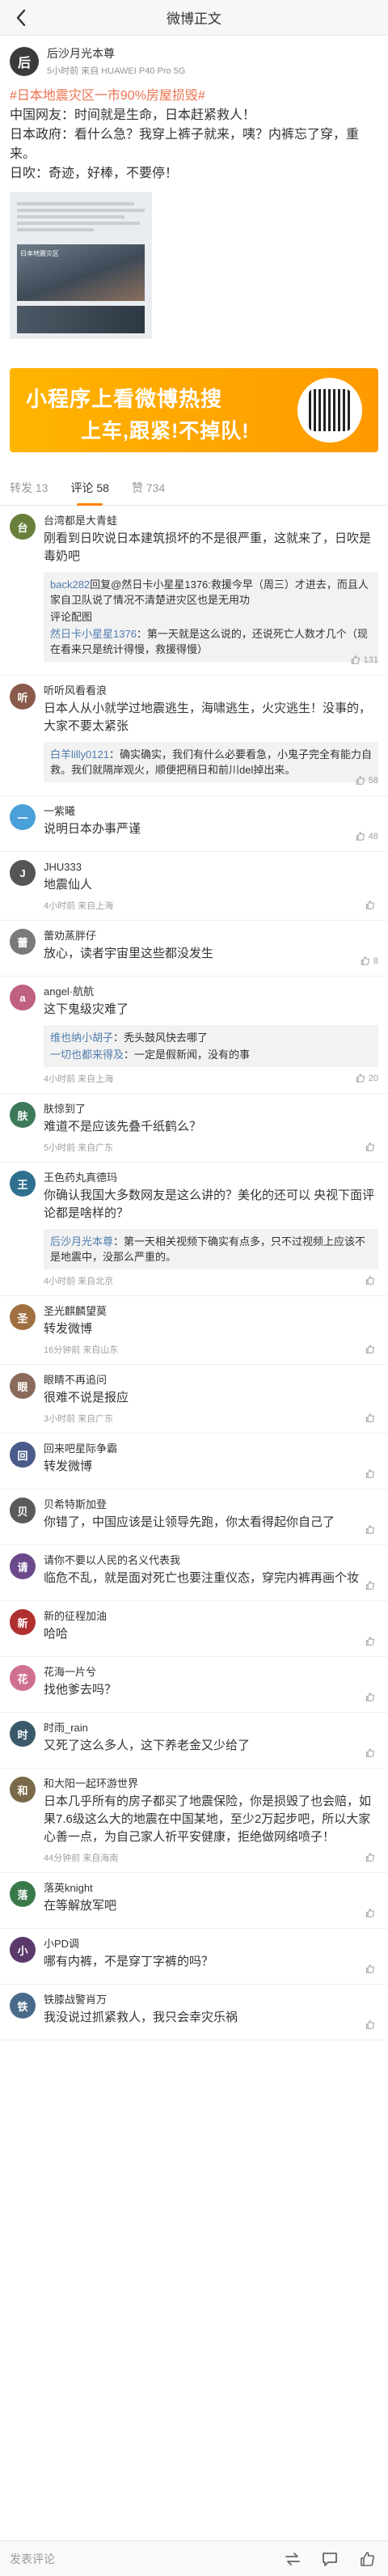  Describe the element at coordinates (292, 2559) in the screenshot. I see `repost-icon` at that location.